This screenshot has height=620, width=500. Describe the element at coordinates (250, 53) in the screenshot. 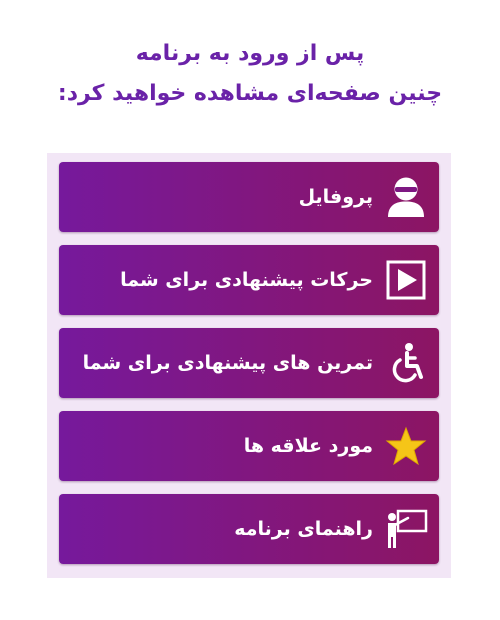

I see `heading-line-1: پس از ورود به برنامه` at that location.